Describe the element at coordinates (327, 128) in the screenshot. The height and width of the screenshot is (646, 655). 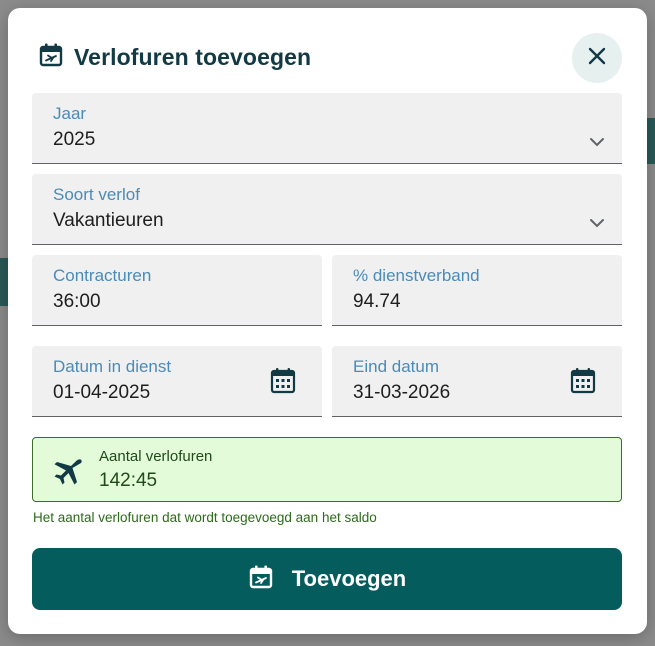
I see `year-select: Jaar 2025` at that location.